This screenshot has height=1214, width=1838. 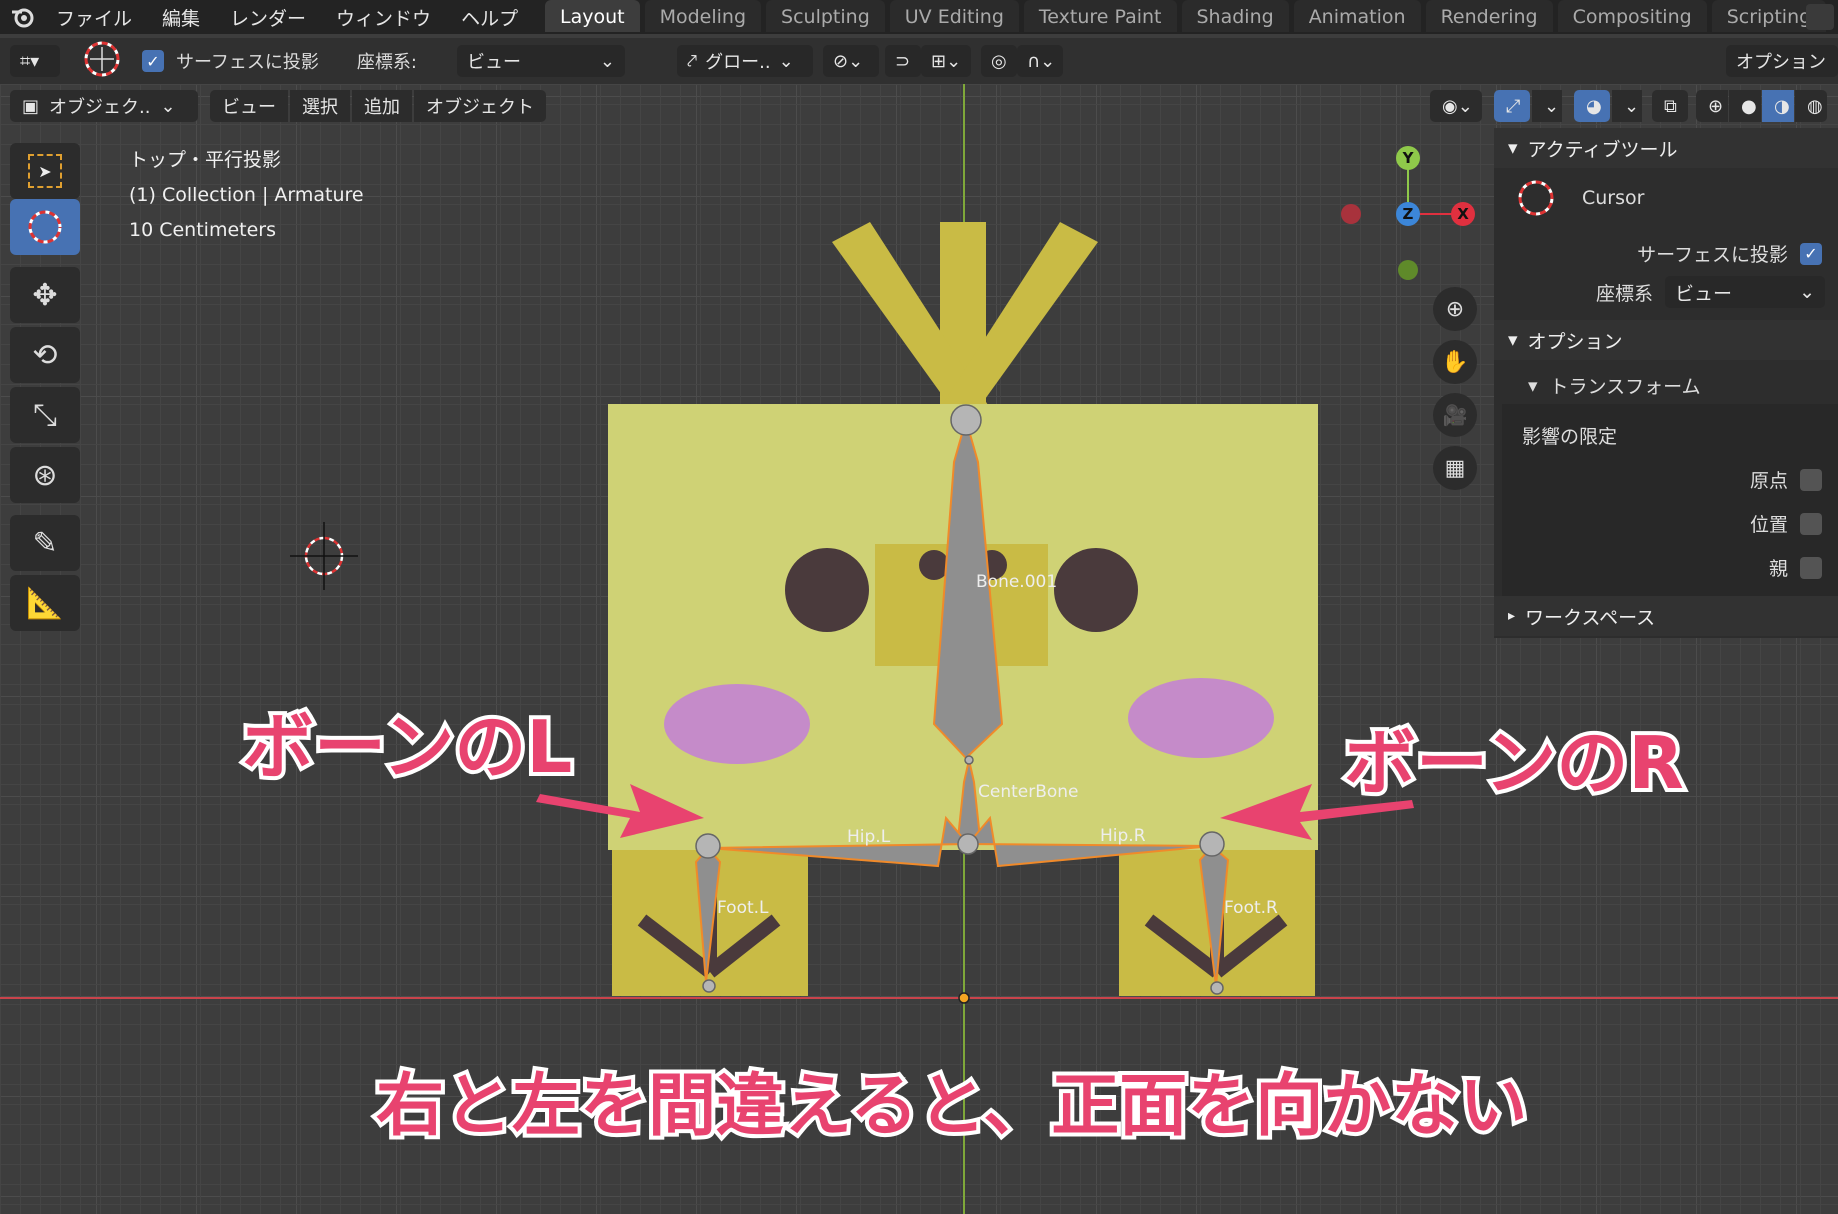 What do you see at coordinates (1712, 255) in the screenshot?
I see `panel-project-label: サーフェスに投影` at bounding box center [1712, 255].